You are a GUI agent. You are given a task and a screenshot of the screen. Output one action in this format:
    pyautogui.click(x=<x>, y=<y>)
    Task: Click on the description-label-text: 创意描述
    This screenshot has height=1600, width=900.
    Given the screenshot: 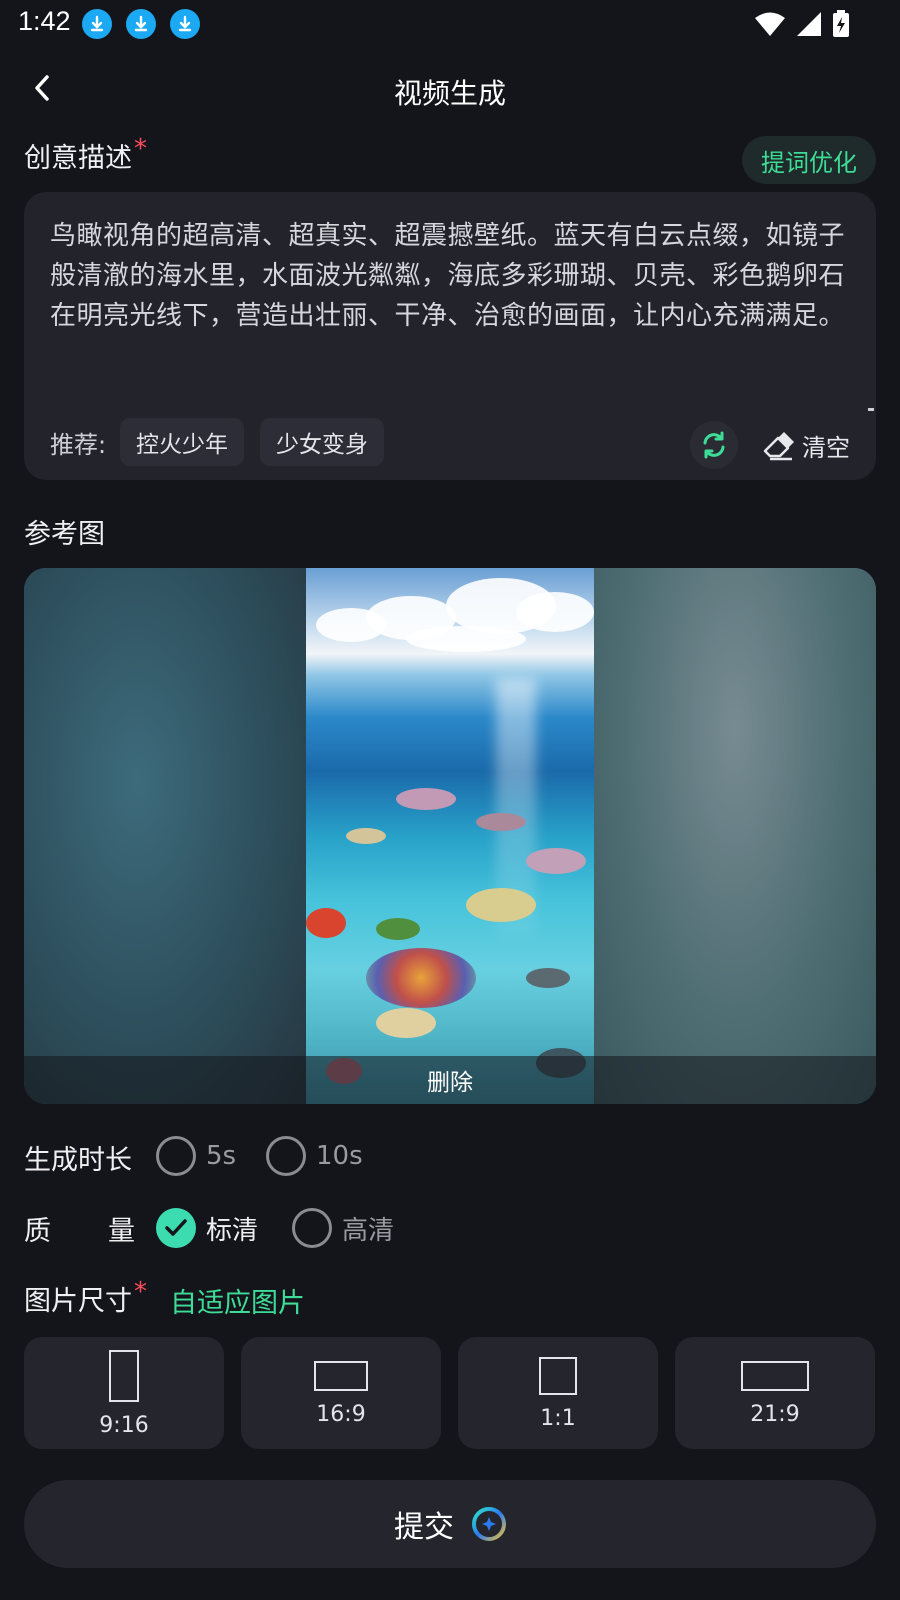 What is the action you would take?
    pyautogui.click(x=78, y=158)
    